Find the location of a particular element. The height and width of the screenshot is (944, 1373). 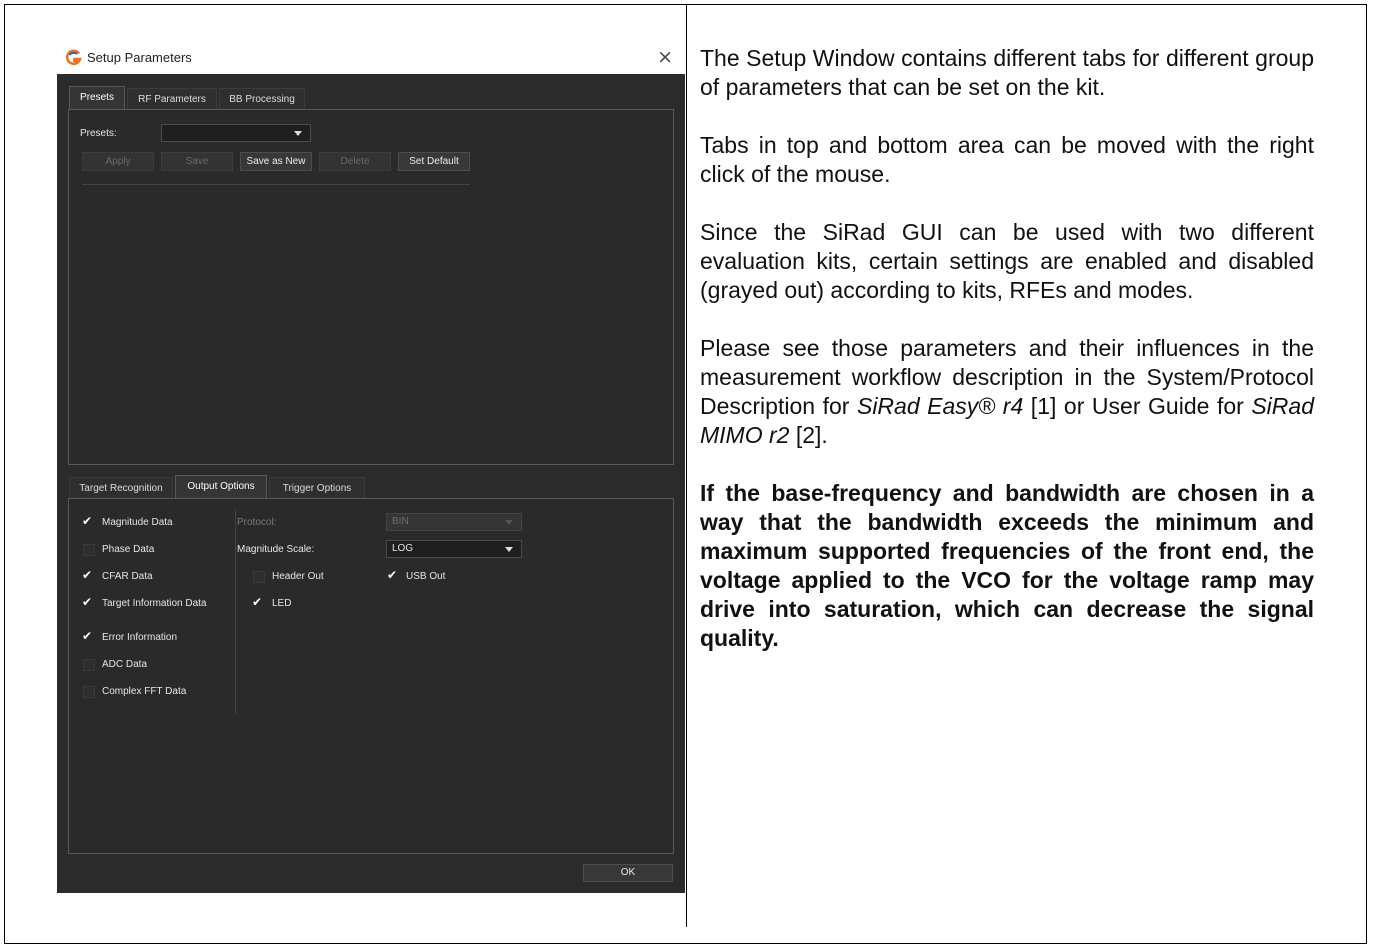

header-out-label: Header Out is located at coordinates (298, 576).